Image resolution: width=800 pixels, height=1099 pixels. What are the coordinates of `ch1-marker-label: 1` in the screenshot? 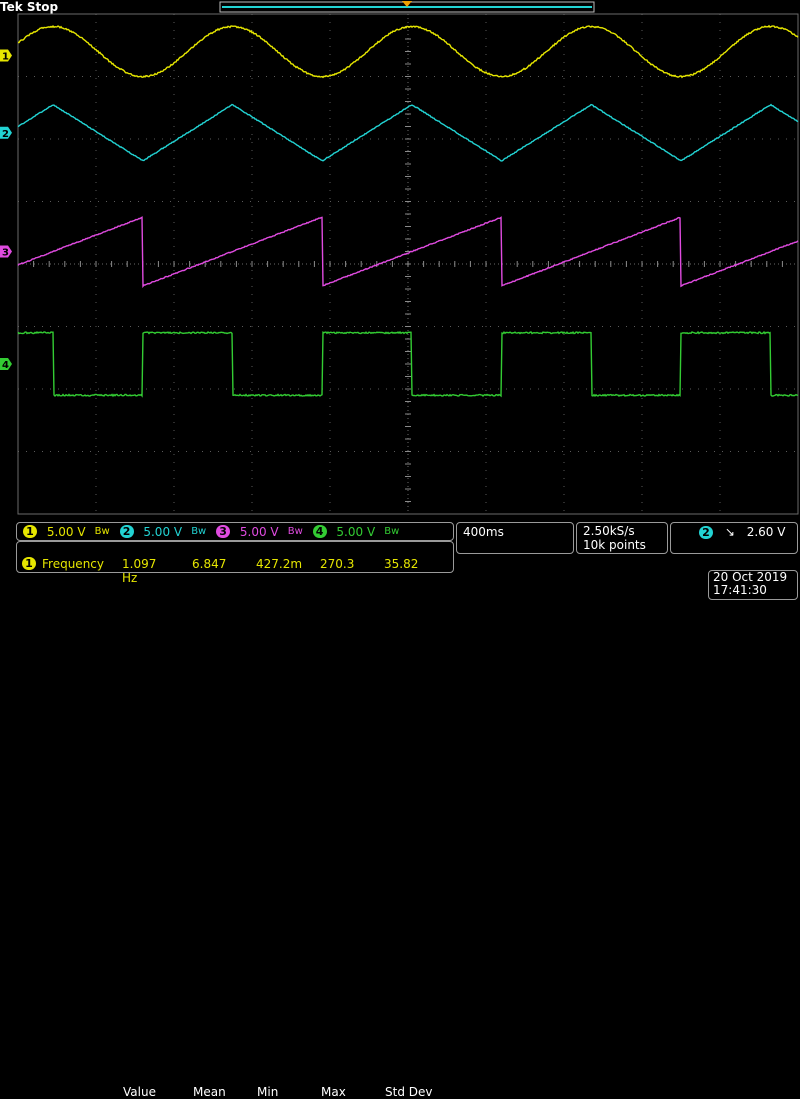 It's located at (5, 57).